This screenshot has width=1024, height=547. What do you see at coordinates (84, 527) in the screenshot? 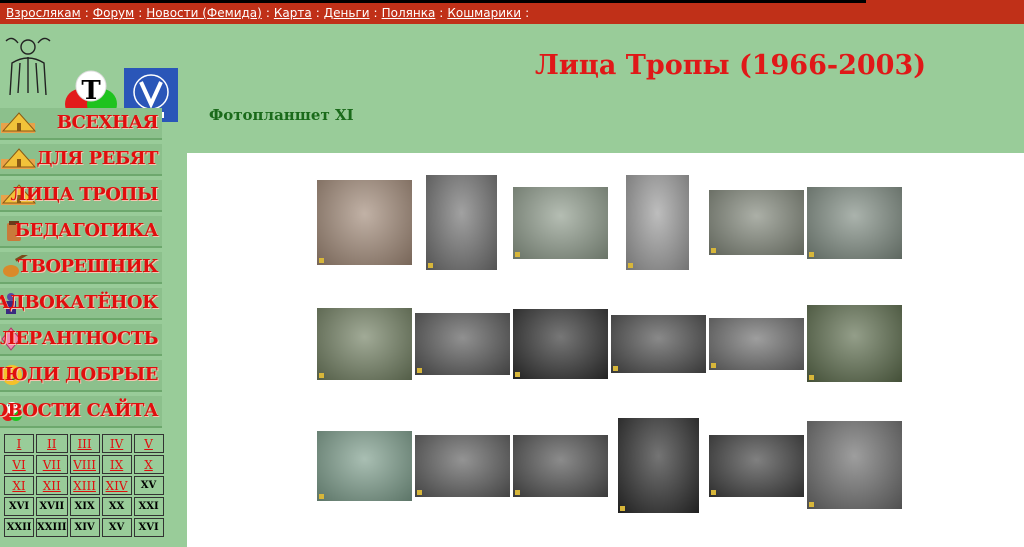
I see `sheet-link-4-2: XIV` at bounding box center [84, 527].